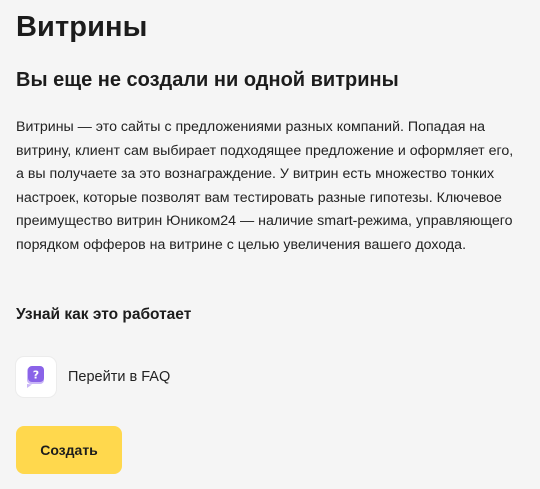 This screenshot has height=489, width=540. I want to click on faq-link: ? Перейти в FAQ, so click(93, 377).